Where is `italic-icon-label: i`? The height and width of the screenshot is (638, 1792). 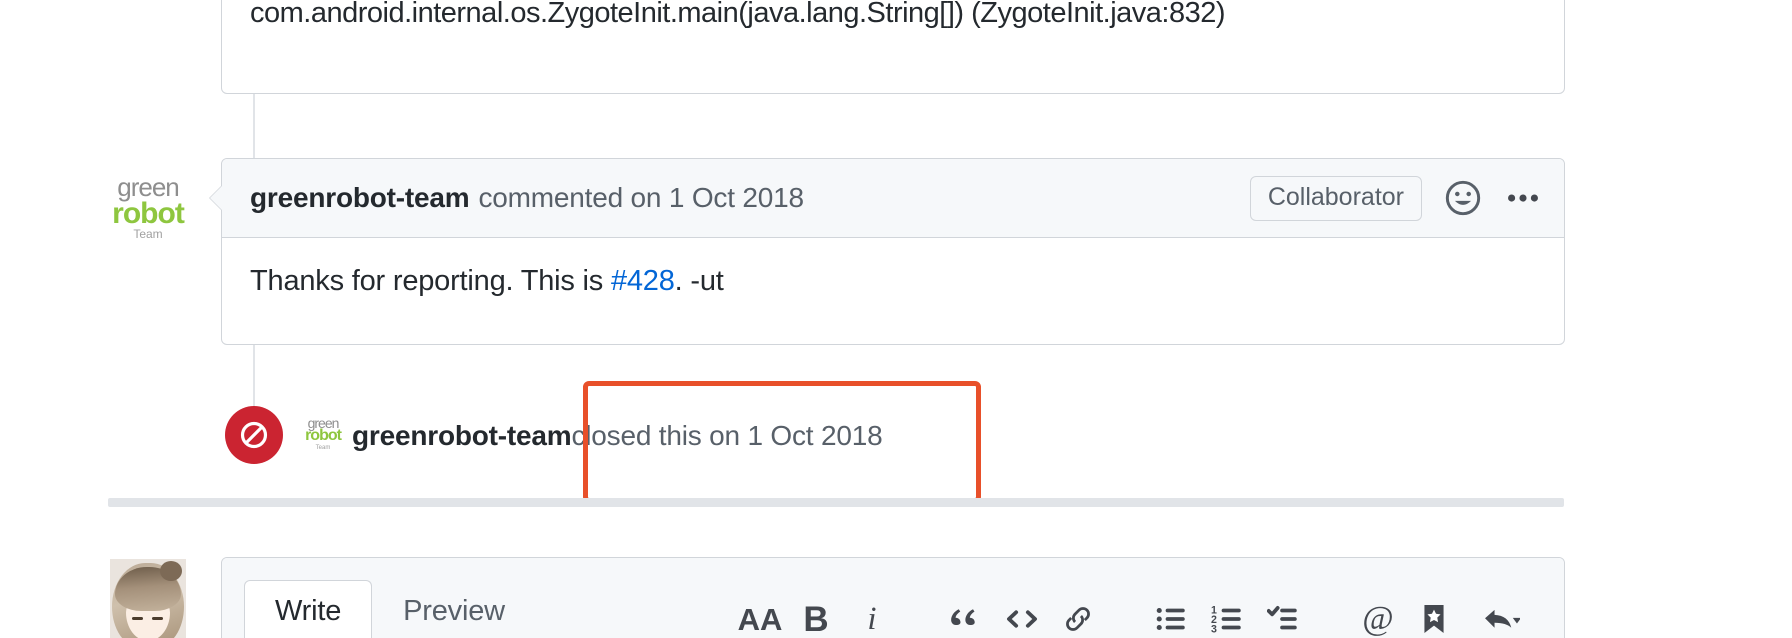 italic-icon-label: i is located at coordinates (872, 618).